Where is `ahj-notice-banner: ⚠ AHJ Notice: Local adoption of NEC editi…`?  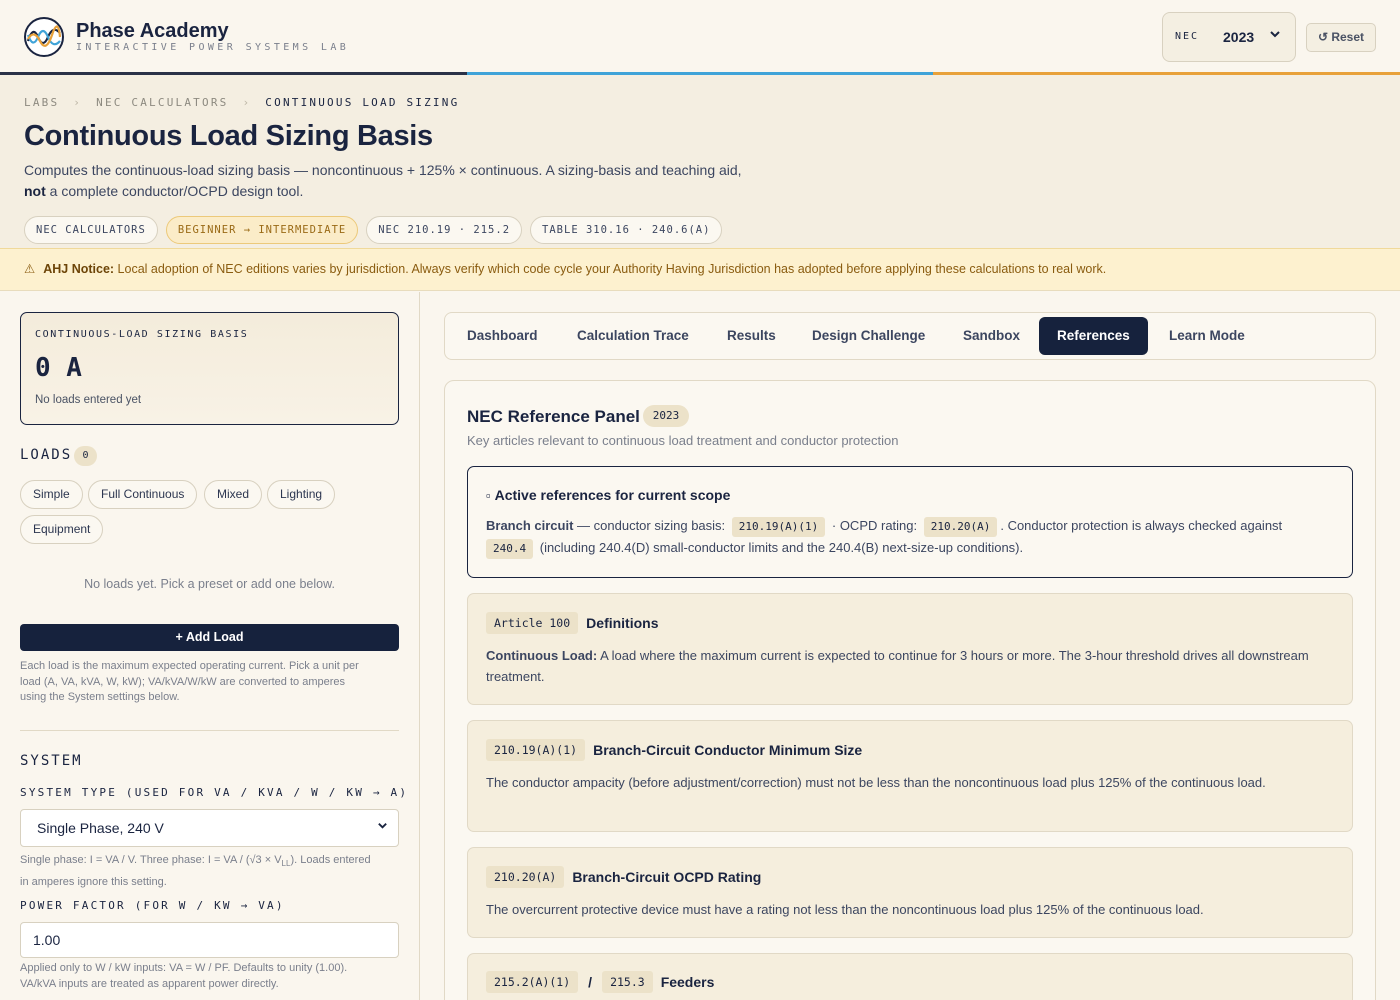
ahj-notice-banner: ⚠ AHJ Notice: Local adoption of NEC editi… is located at coordinates (700, 269).